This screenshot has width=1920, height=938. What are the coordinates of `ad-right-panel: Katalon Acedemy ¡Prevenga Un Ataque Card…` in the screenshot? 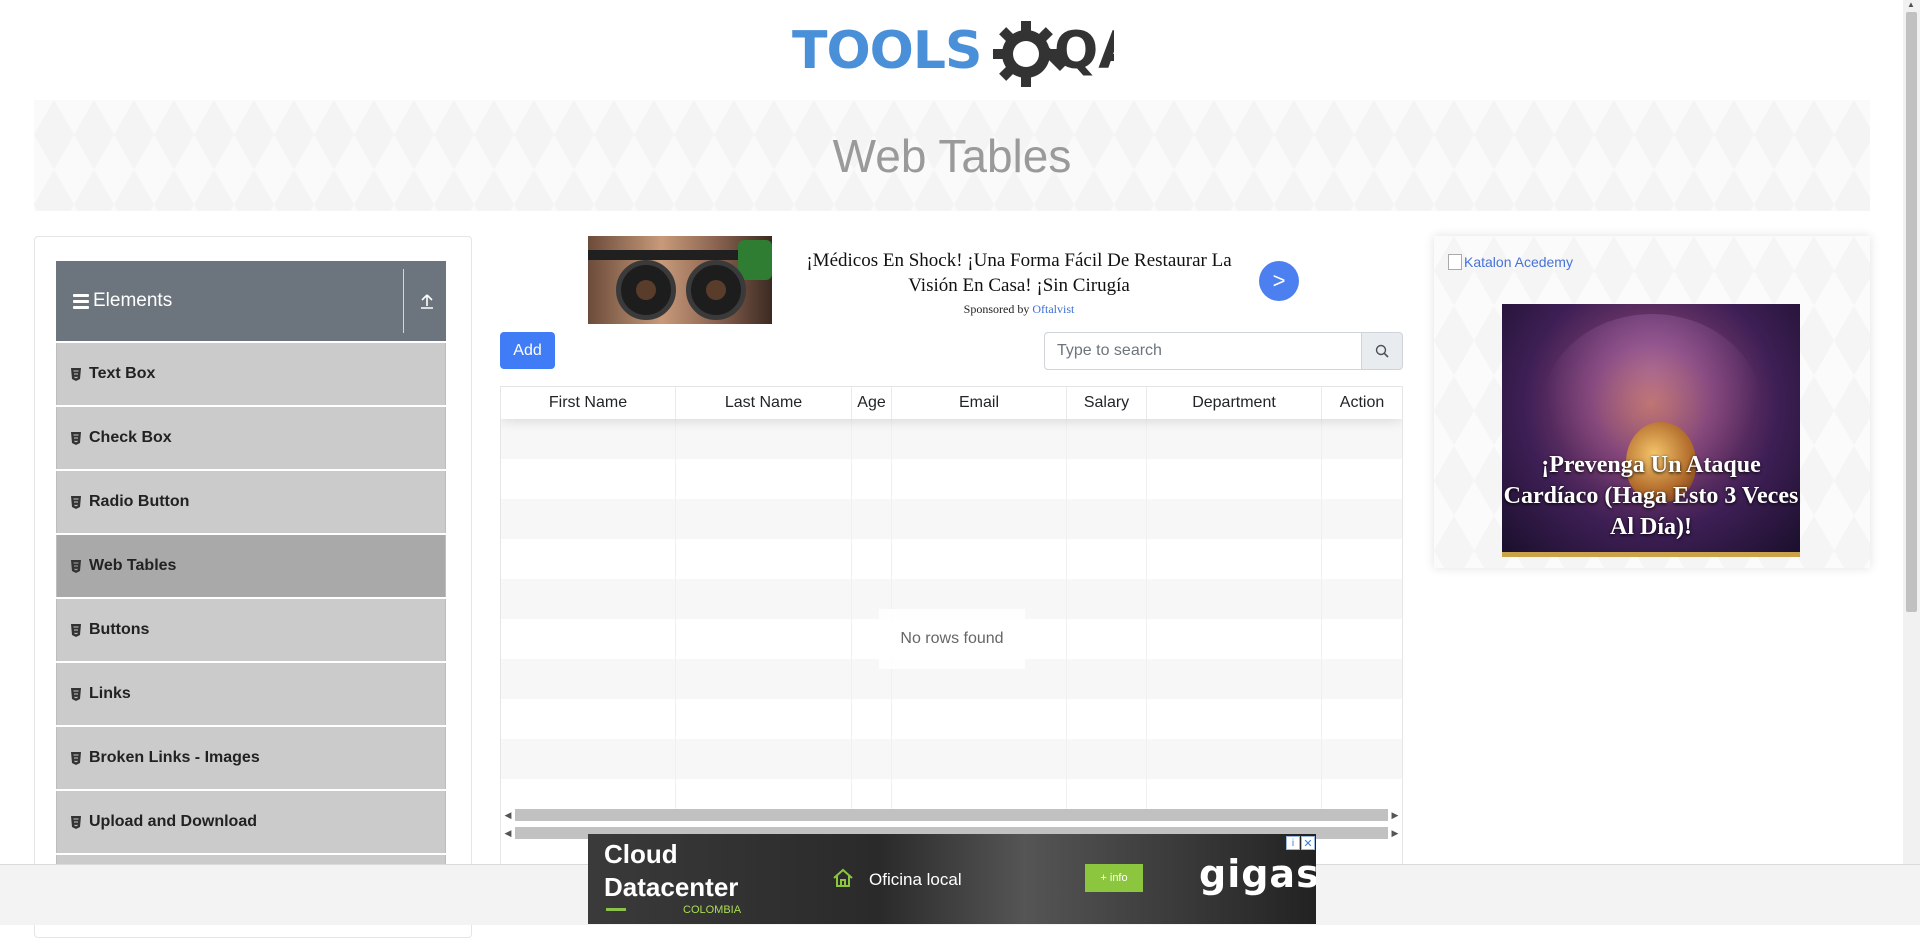 It's located at (1652, 402).